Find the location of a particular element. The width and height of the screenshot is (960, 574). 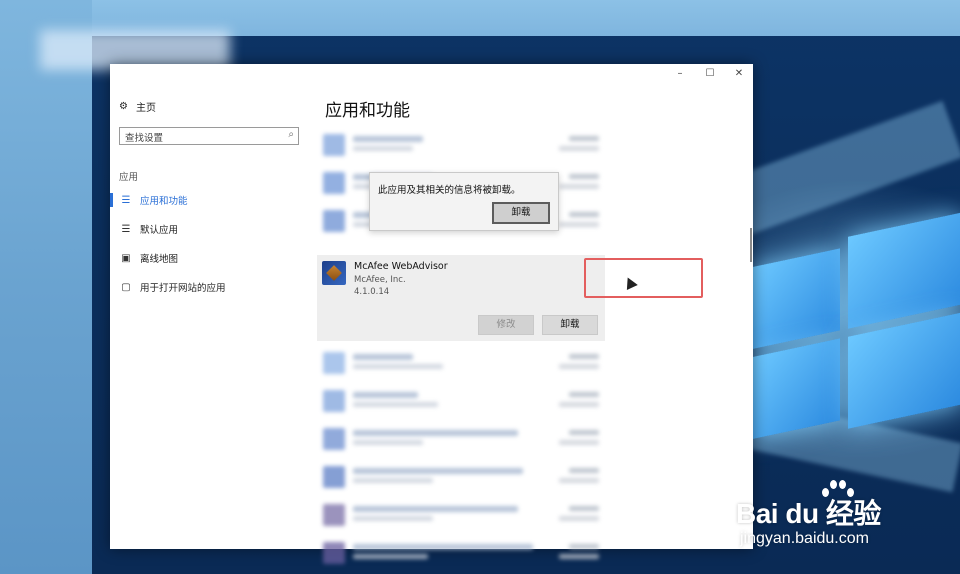

uninstall-confirm-flyout: 此应用及其相关的信息将被卸载。 卸载 is located at coordinates (464, 201).